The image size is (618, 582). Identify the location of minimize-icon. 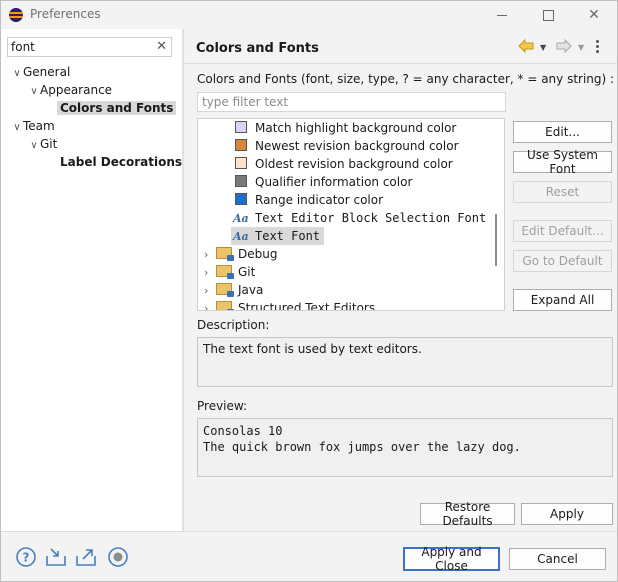
(502, 15).